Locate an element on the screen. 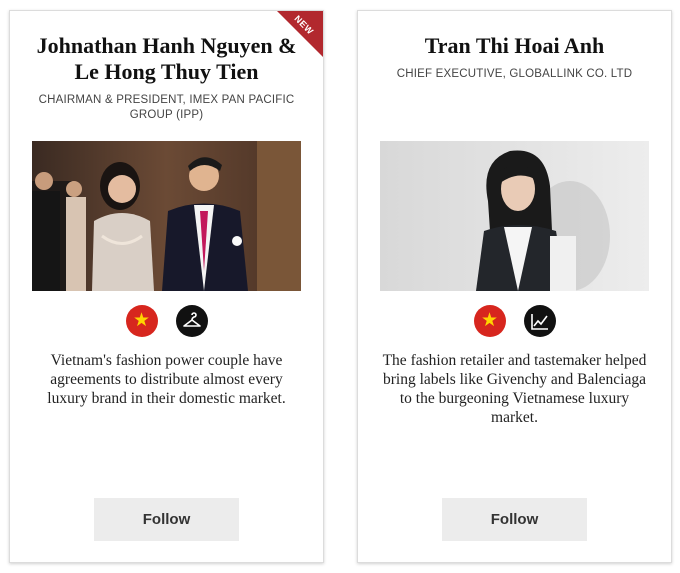 The height and width of the screenshot is (573, 680). new-badge: NEW is located at coordinates (300, 34).